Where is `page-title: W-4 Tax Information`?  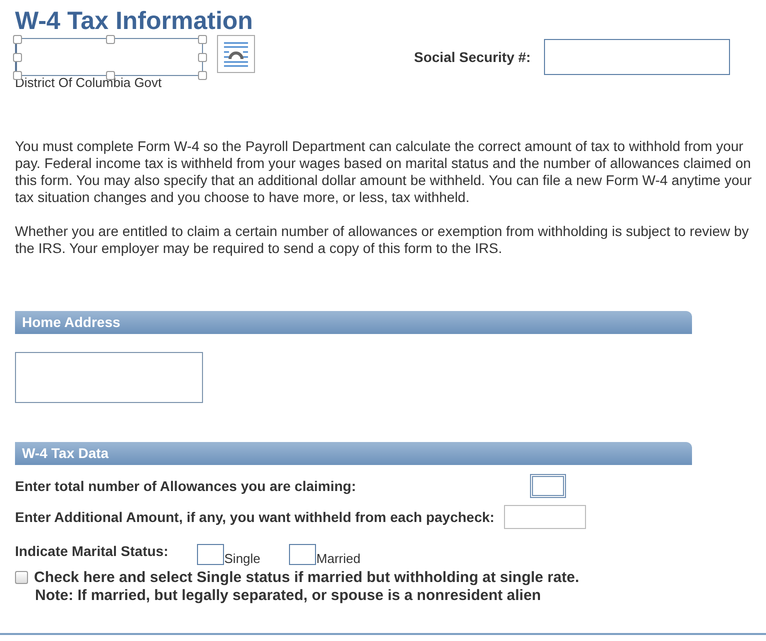 page-title: W-4 Tax Information is located at coordinates (134, 21).